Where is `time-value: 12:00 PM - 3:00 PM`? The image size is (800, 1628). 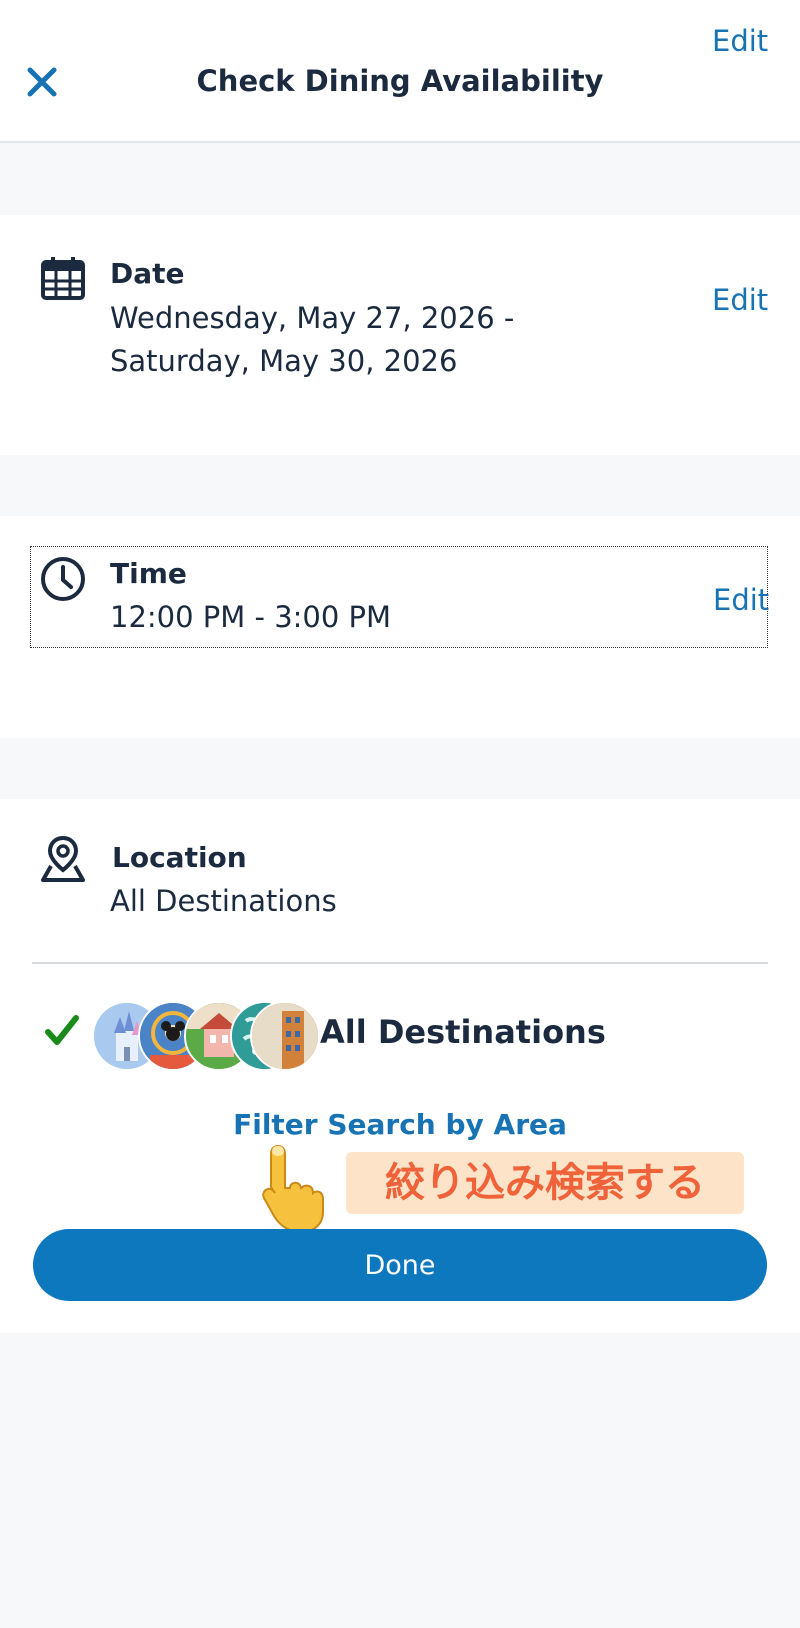
time-value: 12:00 PM - 3:00 PM is located at coordinates (251, 617).